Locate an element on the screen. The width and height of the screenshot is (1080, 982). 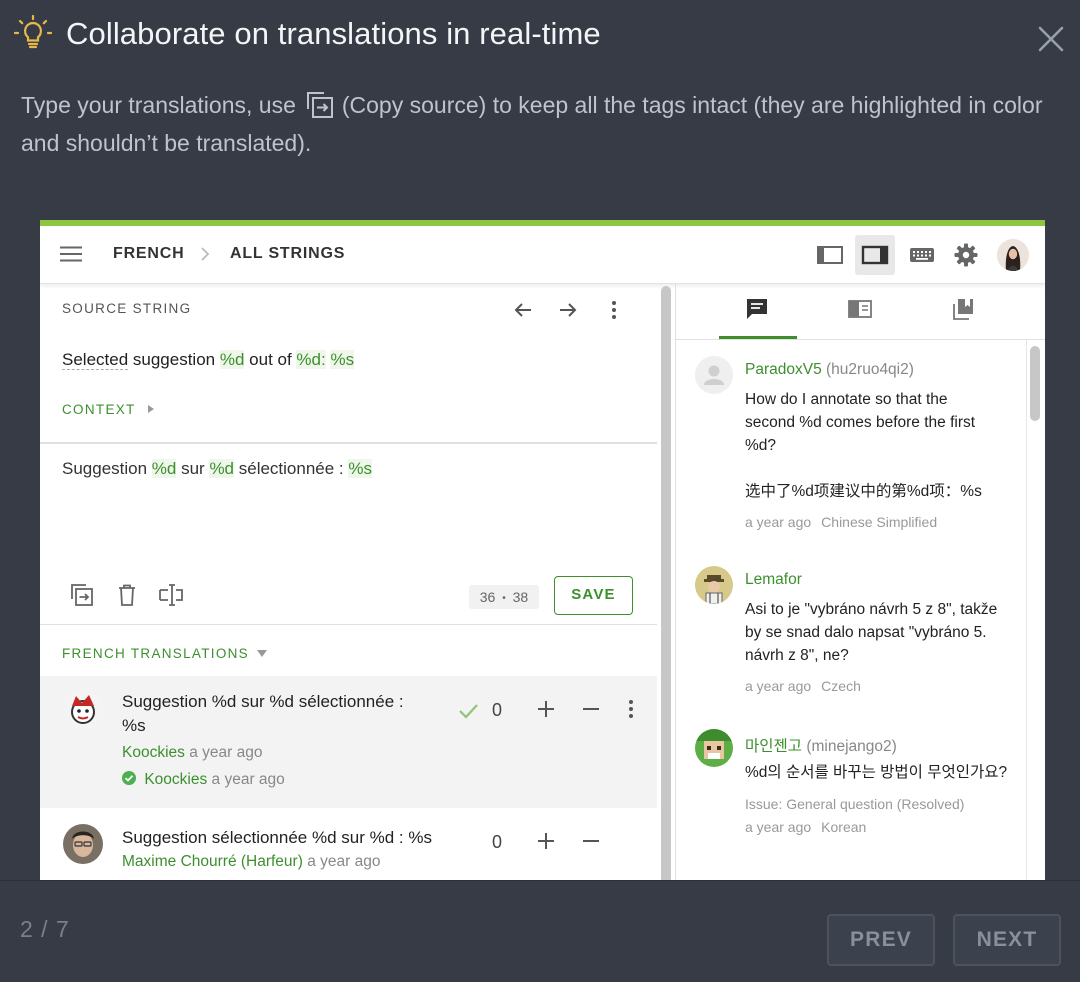
context-label: CONTEXT is located at coordinates (99, 409).